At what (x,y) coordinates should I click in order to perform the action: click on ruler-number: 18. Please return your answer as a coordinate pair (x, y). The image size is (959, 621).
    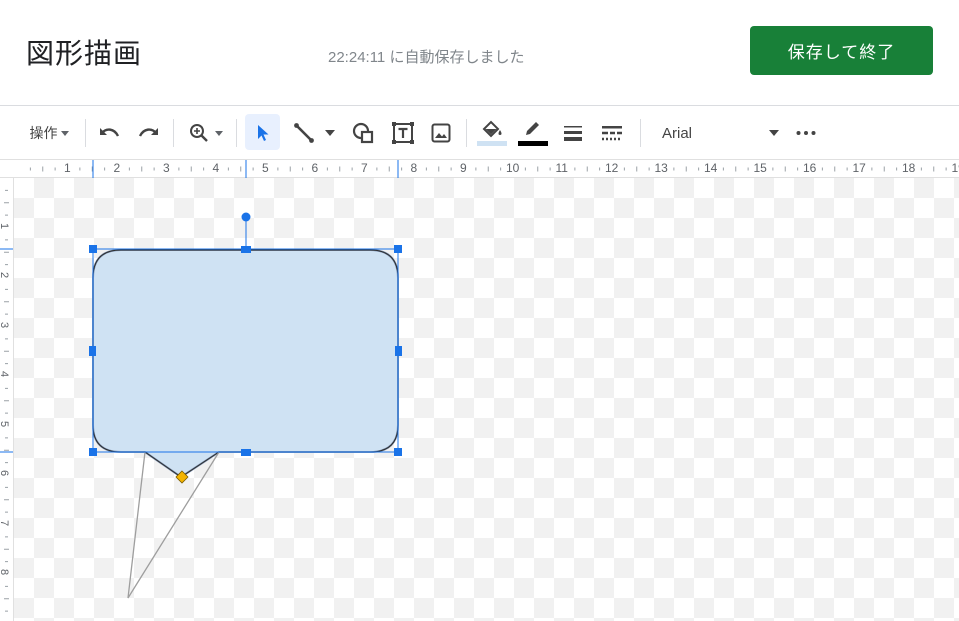
    Looking at the image, I should click on (909, 168).